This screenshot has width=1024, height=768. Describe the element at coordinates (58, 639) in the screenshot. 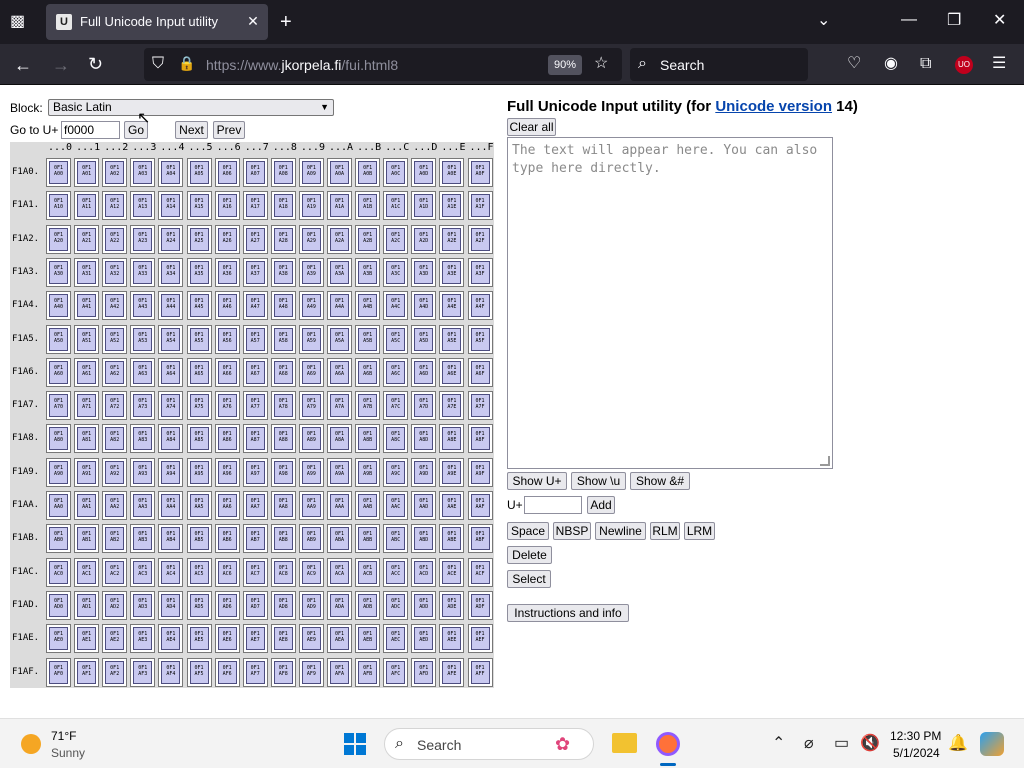

I see `char-cell: 0F1 AE0` at that location.